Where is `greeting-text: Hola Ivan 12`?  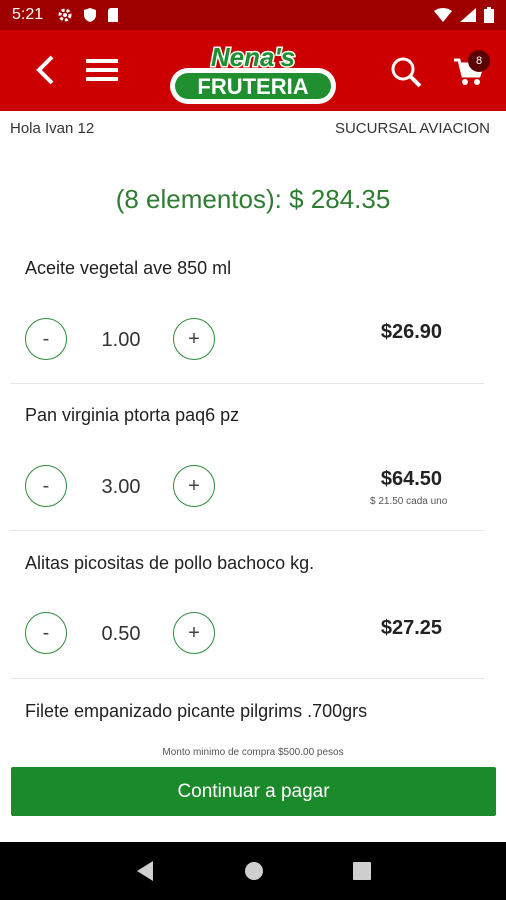 greeting-text: Hola Ivan 12 is located at coordinates (52, 128).